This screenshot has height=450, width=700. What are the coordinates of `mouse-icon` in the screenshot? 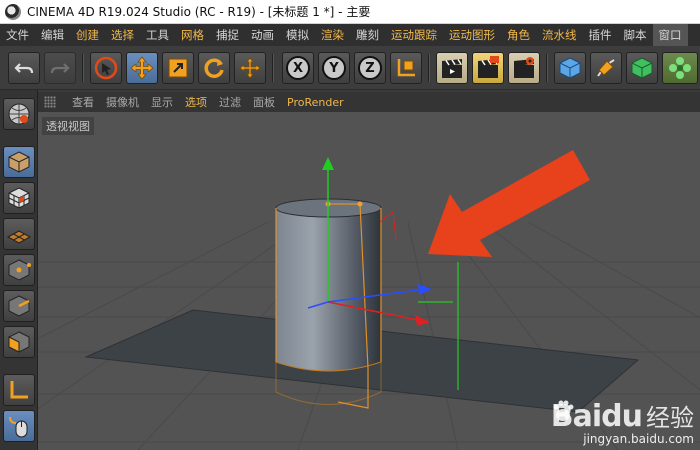 It's located at (18, 427).